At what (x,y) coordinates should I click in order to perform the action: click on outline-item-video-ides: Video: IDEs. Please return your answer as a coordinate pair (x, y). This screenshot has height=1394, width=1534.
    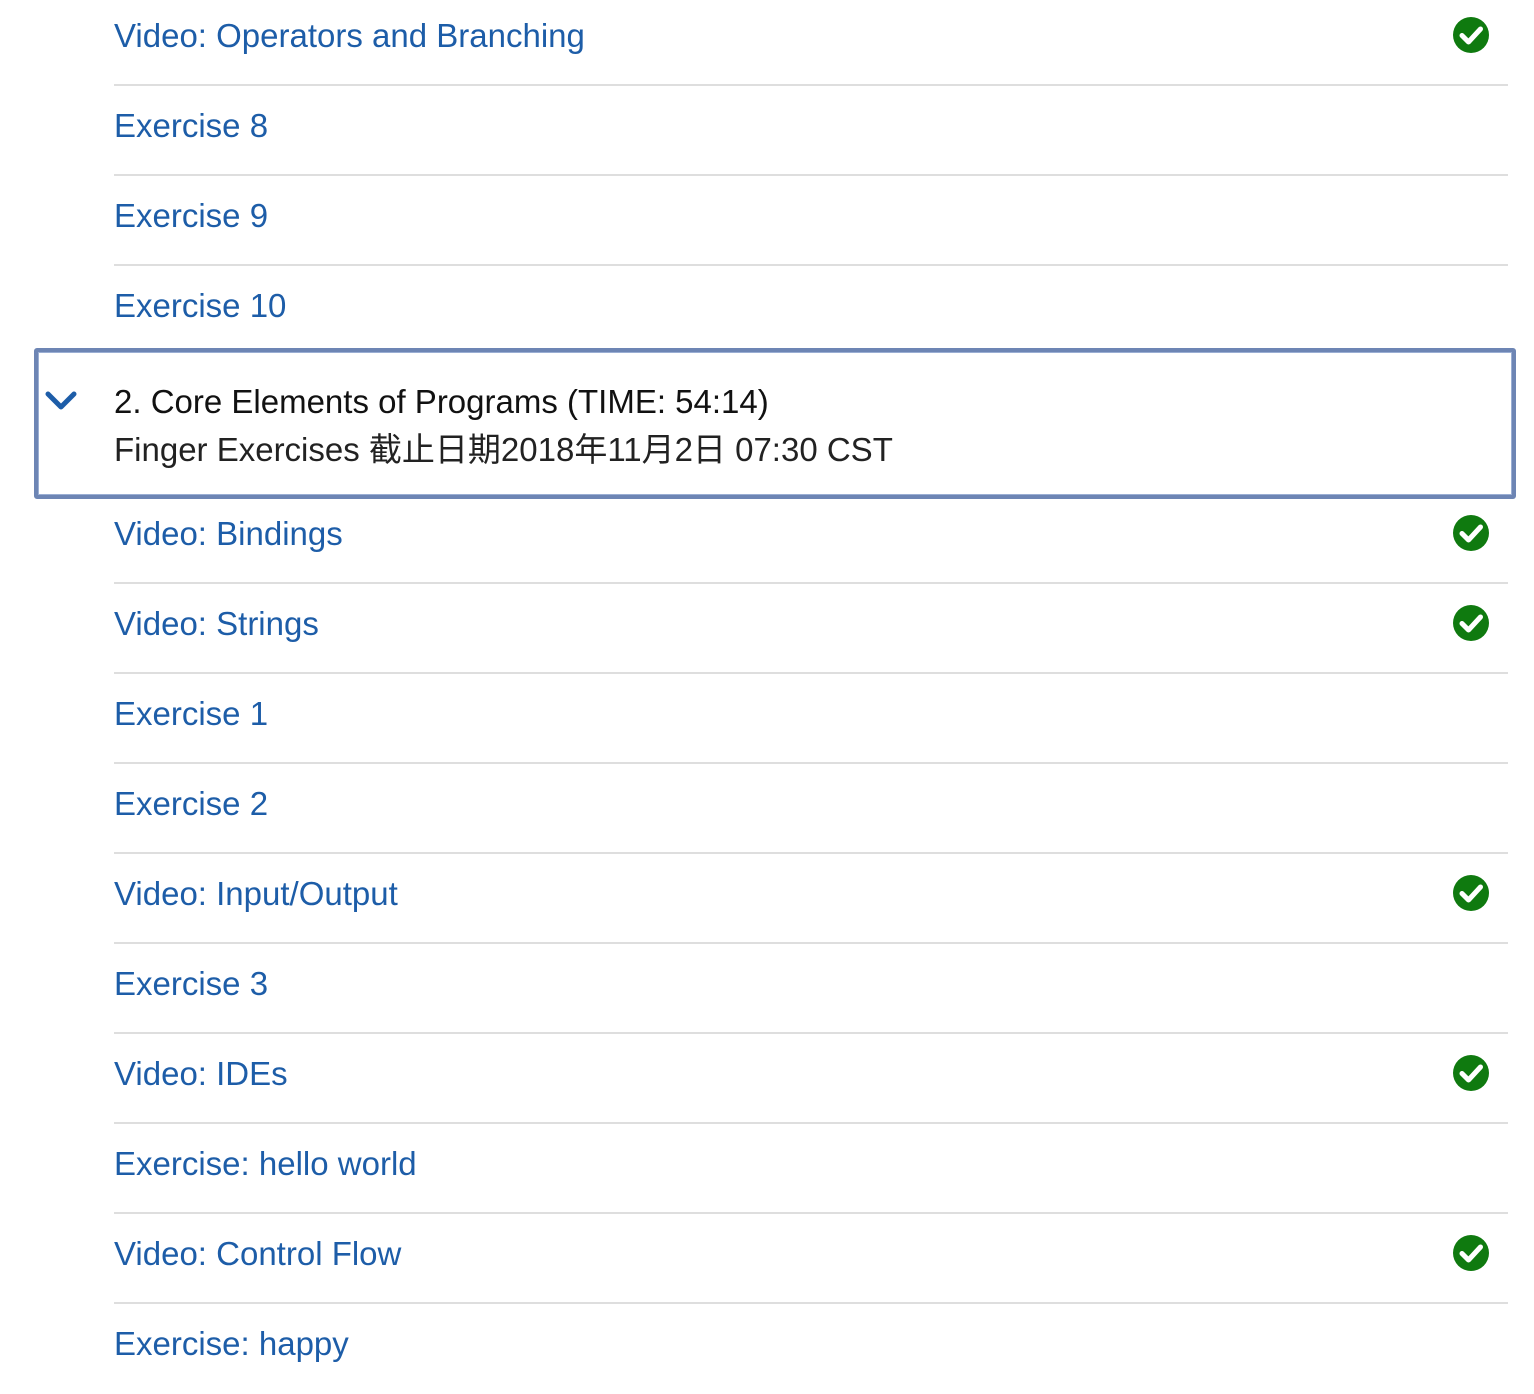
    Looking at the image, I should click on (811, 1079).